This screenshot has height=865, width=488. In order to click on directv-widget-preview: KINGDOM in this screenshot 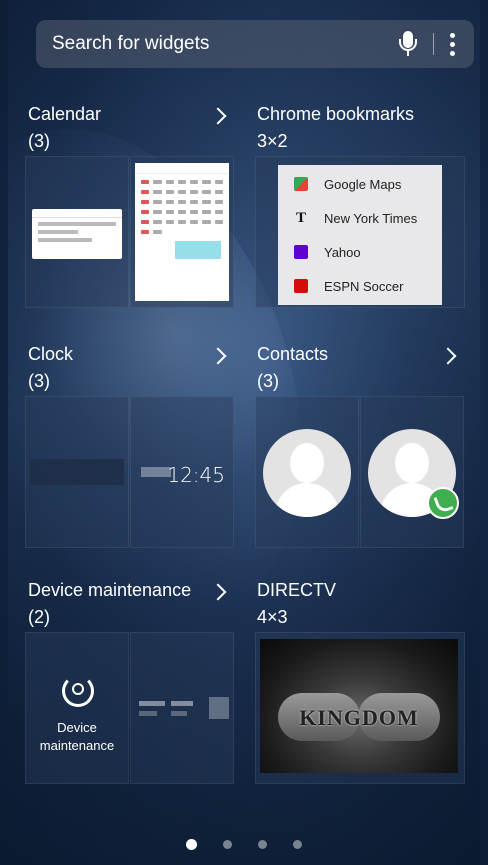, I will do `click(360, 708)`.